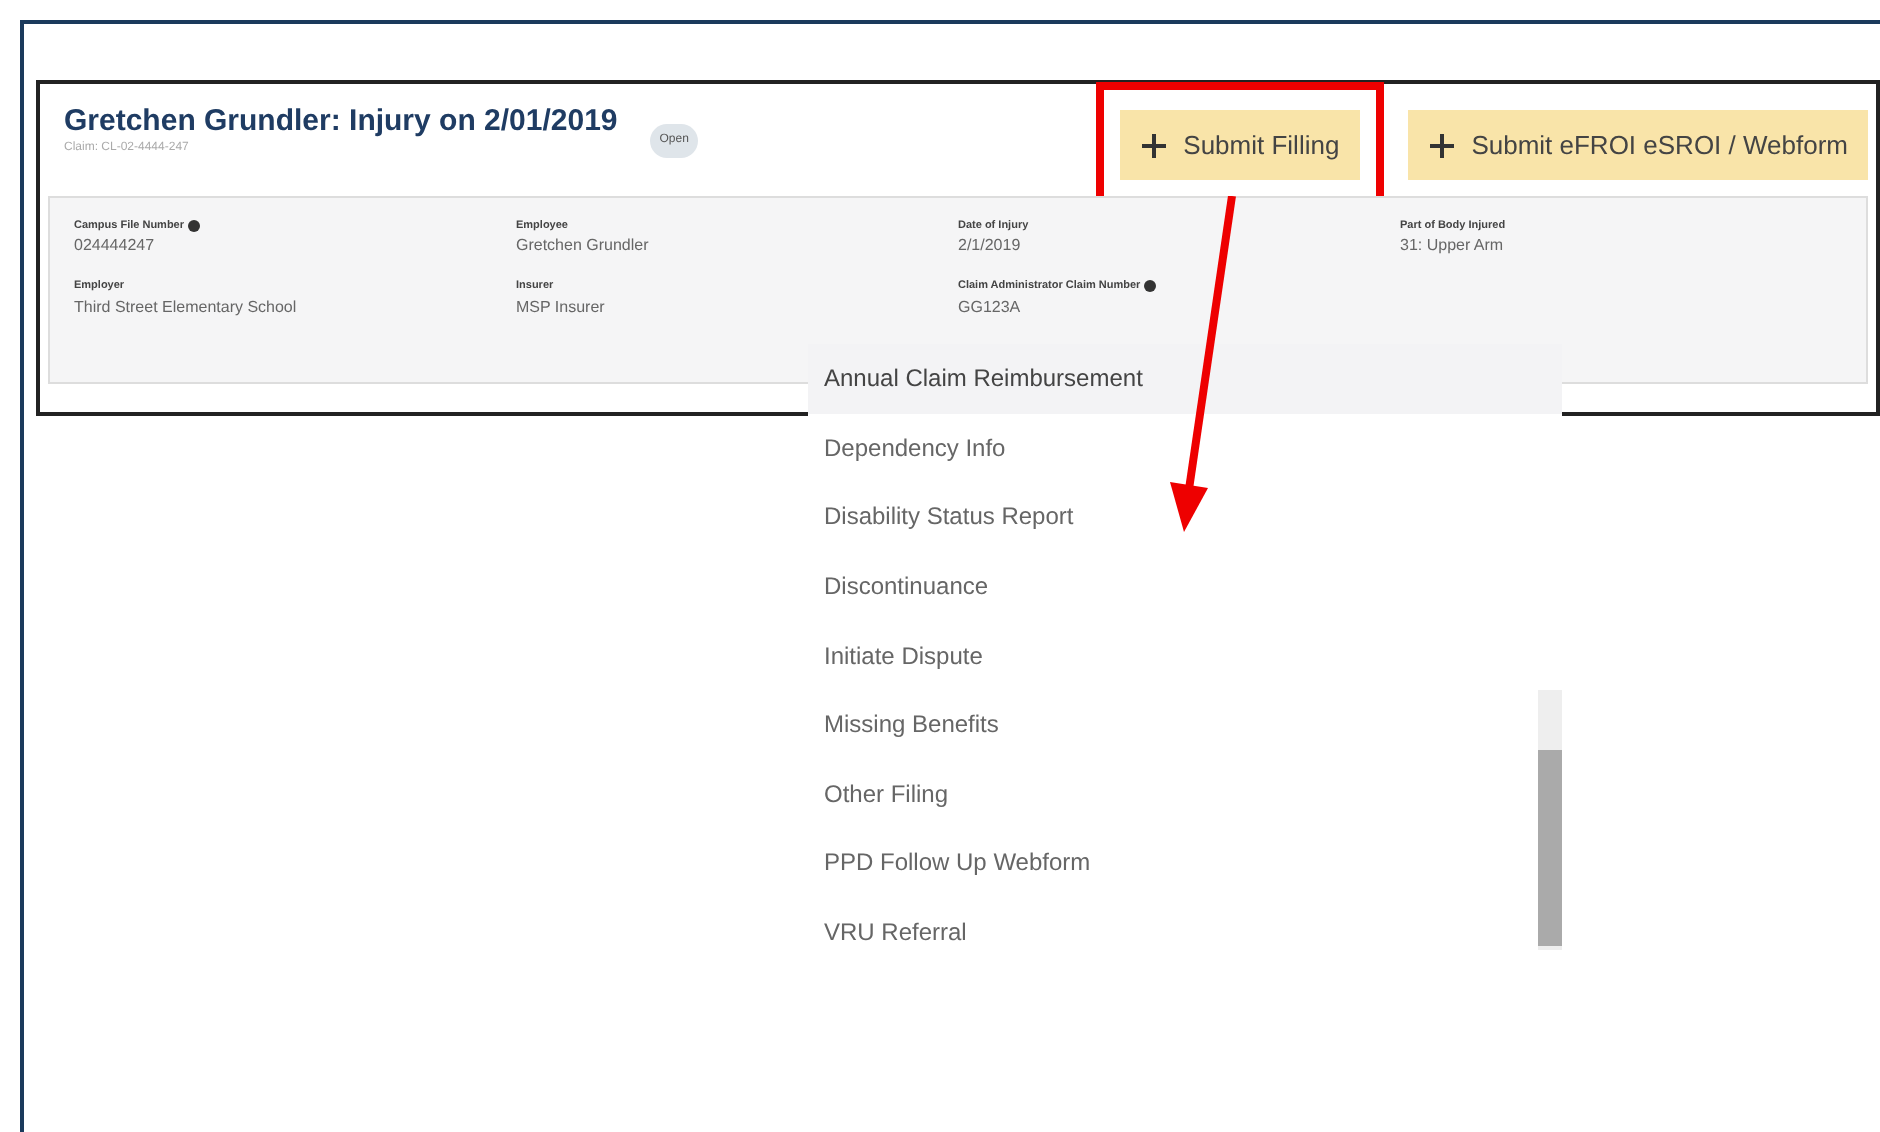  I want to click on field-value: 31: Upper Arm, so click(1453, 246).